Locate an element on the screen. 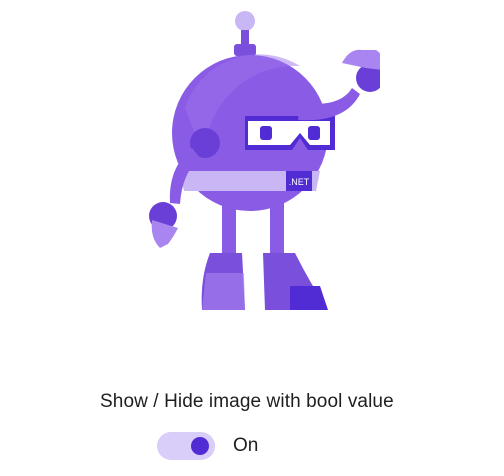 This screenshot has width=504, height=476. toggle-thumb is located at coordinates (200, 446).